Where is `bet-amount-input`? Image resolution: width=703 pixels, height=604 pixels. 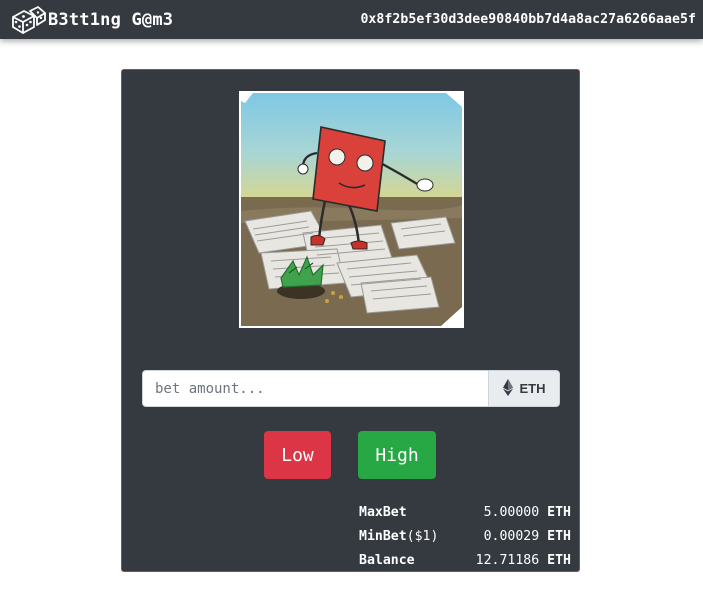 bet-amount-input is located at coordinates (315, 388).